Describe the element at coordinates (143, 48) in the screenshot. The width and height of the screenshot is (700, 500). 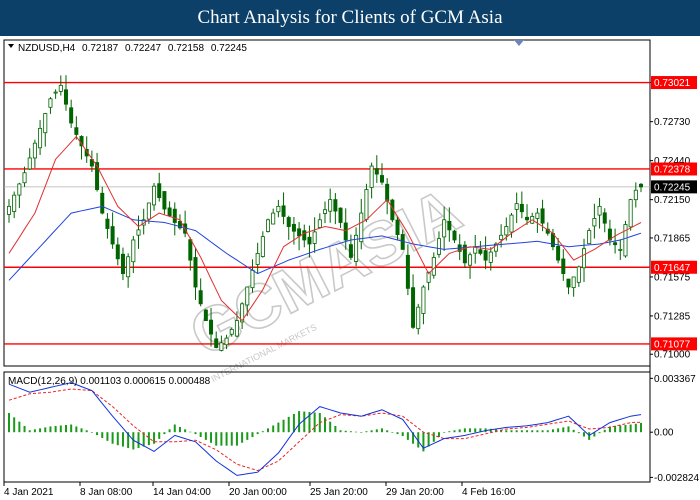
I see `high-value: 0.72247` at that location.